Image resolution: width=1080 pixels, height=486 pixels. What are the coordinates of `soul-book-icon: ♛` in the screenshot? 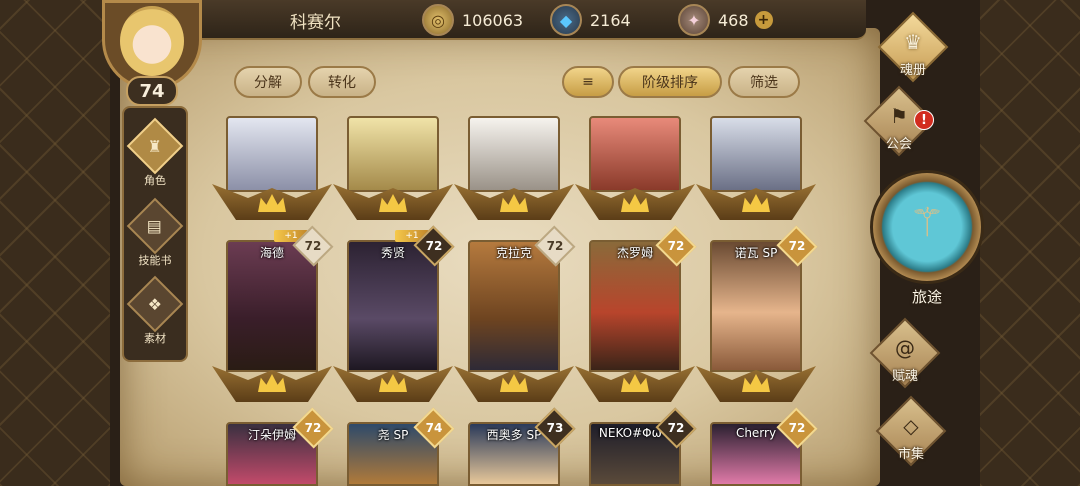 It's located at (913, 42).